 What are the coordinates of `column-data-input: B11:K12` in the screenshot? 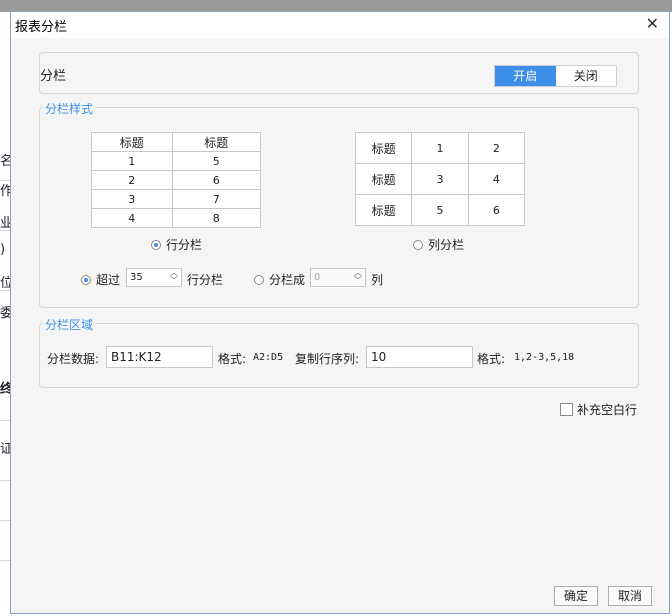 It's located at (159, 357).